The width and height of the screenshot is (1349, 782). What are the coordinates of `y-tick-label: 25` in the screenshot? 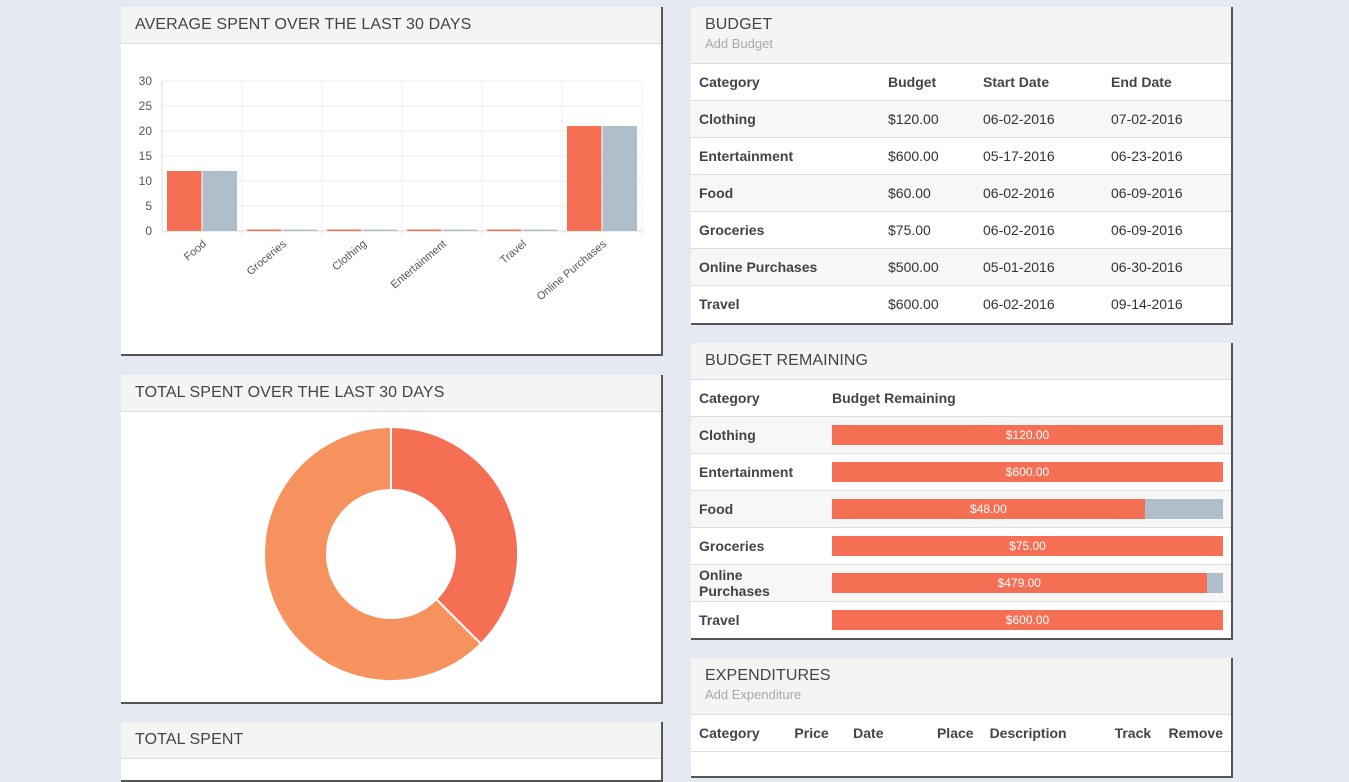 It's located at (146, 106).